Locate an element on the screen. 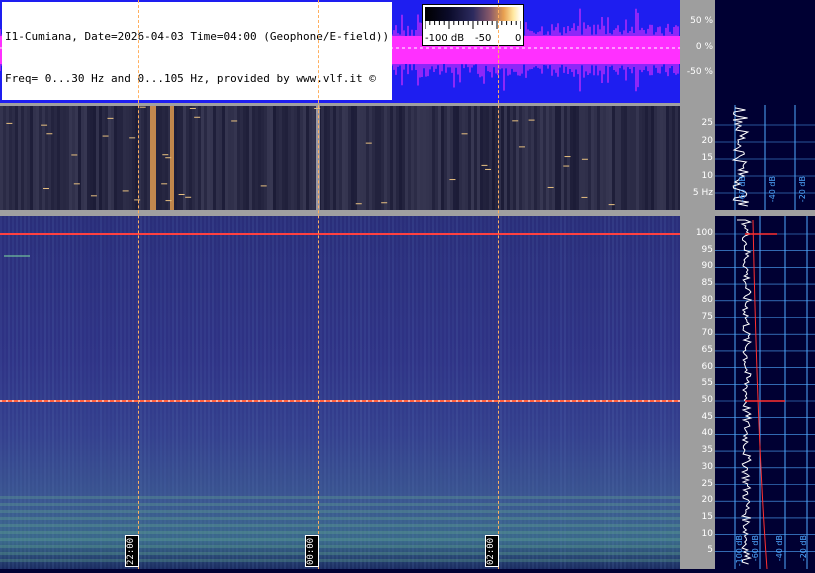 The width and height of the screenshot is (815, 573). lower-freq-tick: 50 is located at coordinates (707, 400).